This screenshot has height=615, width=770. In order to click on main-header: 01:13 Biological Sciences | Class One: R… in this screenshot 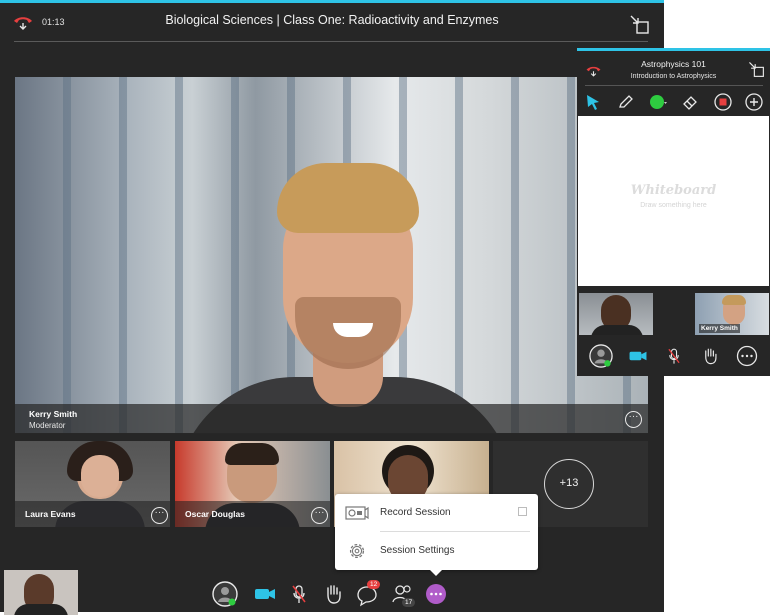, I will do `click(332, 22)`.